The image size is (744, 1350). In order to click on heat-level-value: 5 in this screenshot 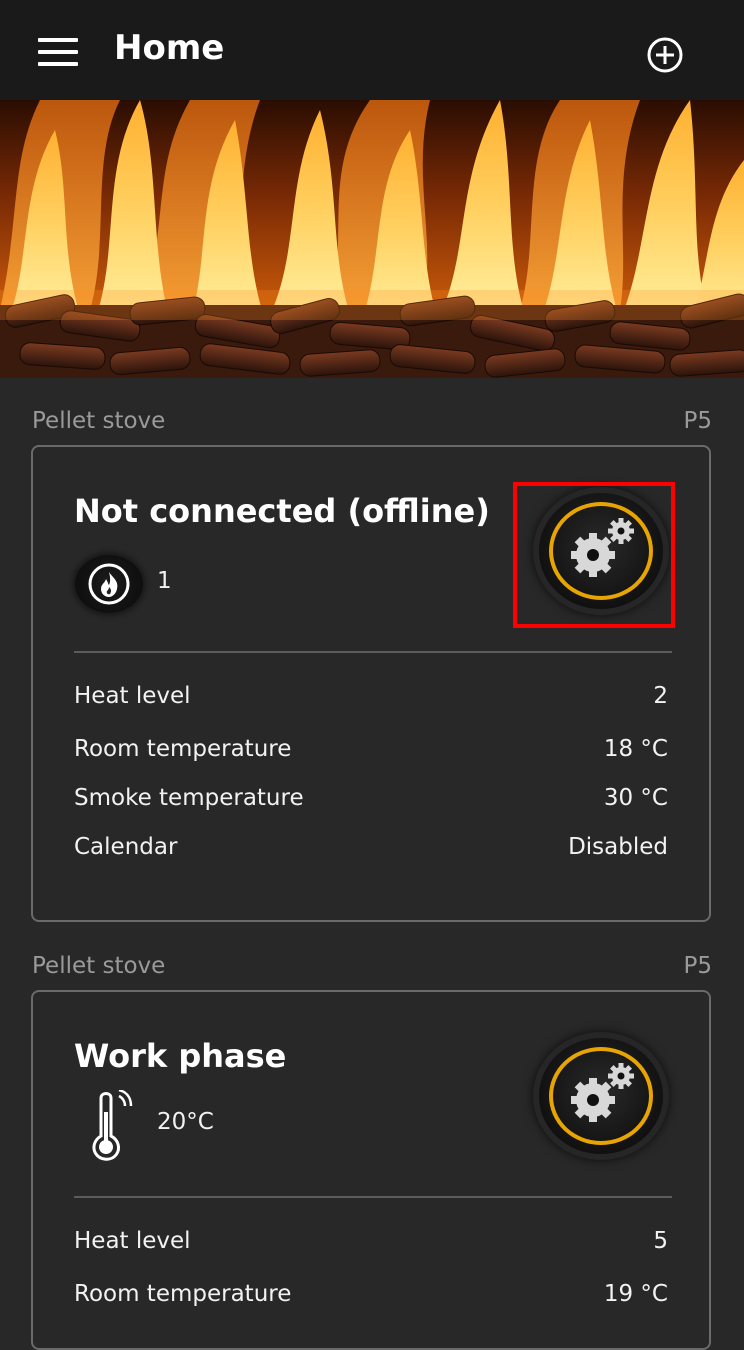, I will do `click(660, 1241)`.